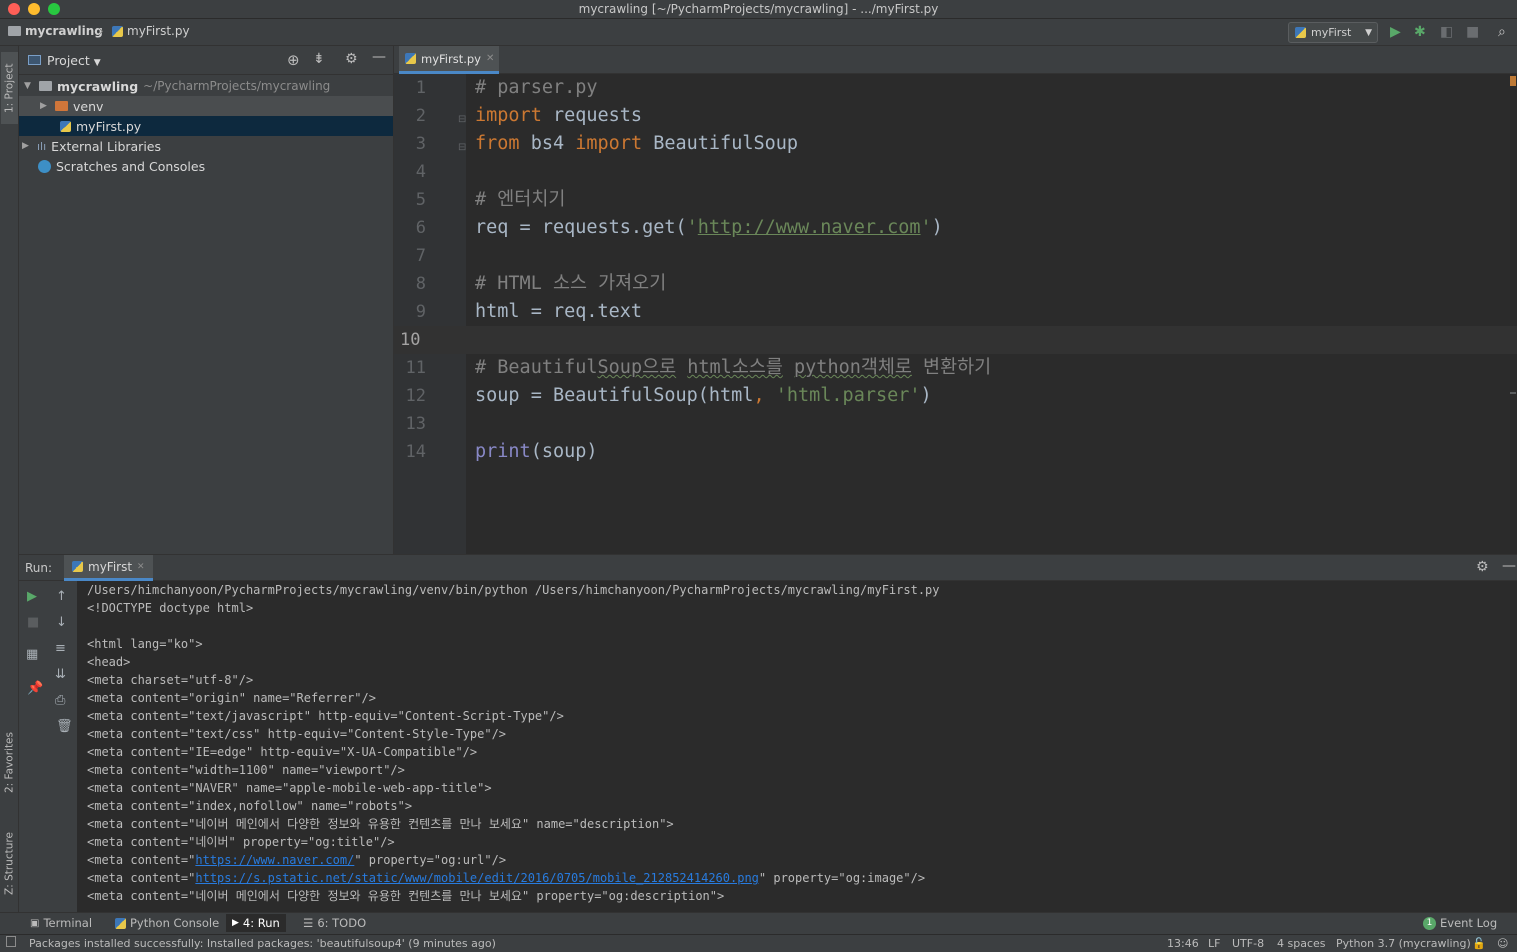  Describe the element at coordinates (11, 941) in the screenshot. I see `toggle-tool-windows-icon` at that location.